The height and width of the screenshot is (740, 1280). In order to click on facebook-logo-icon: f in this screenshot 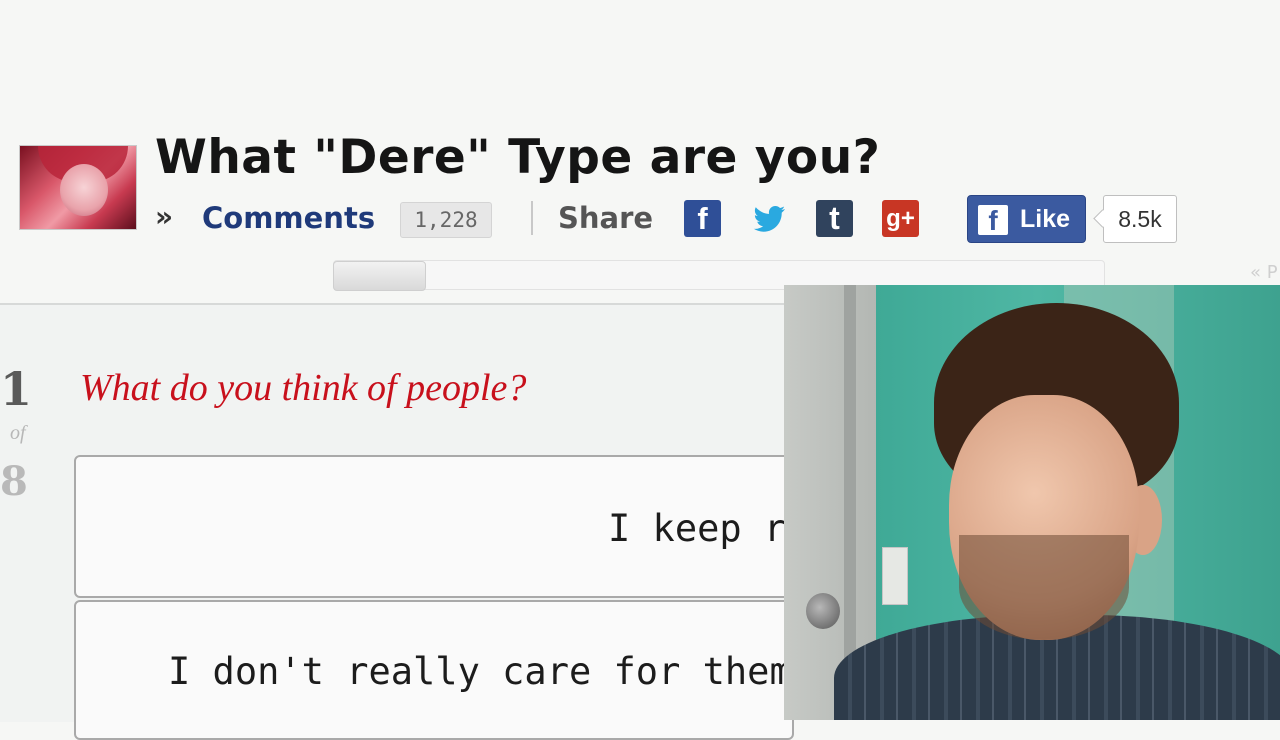, I will do `click(993, 220)`.